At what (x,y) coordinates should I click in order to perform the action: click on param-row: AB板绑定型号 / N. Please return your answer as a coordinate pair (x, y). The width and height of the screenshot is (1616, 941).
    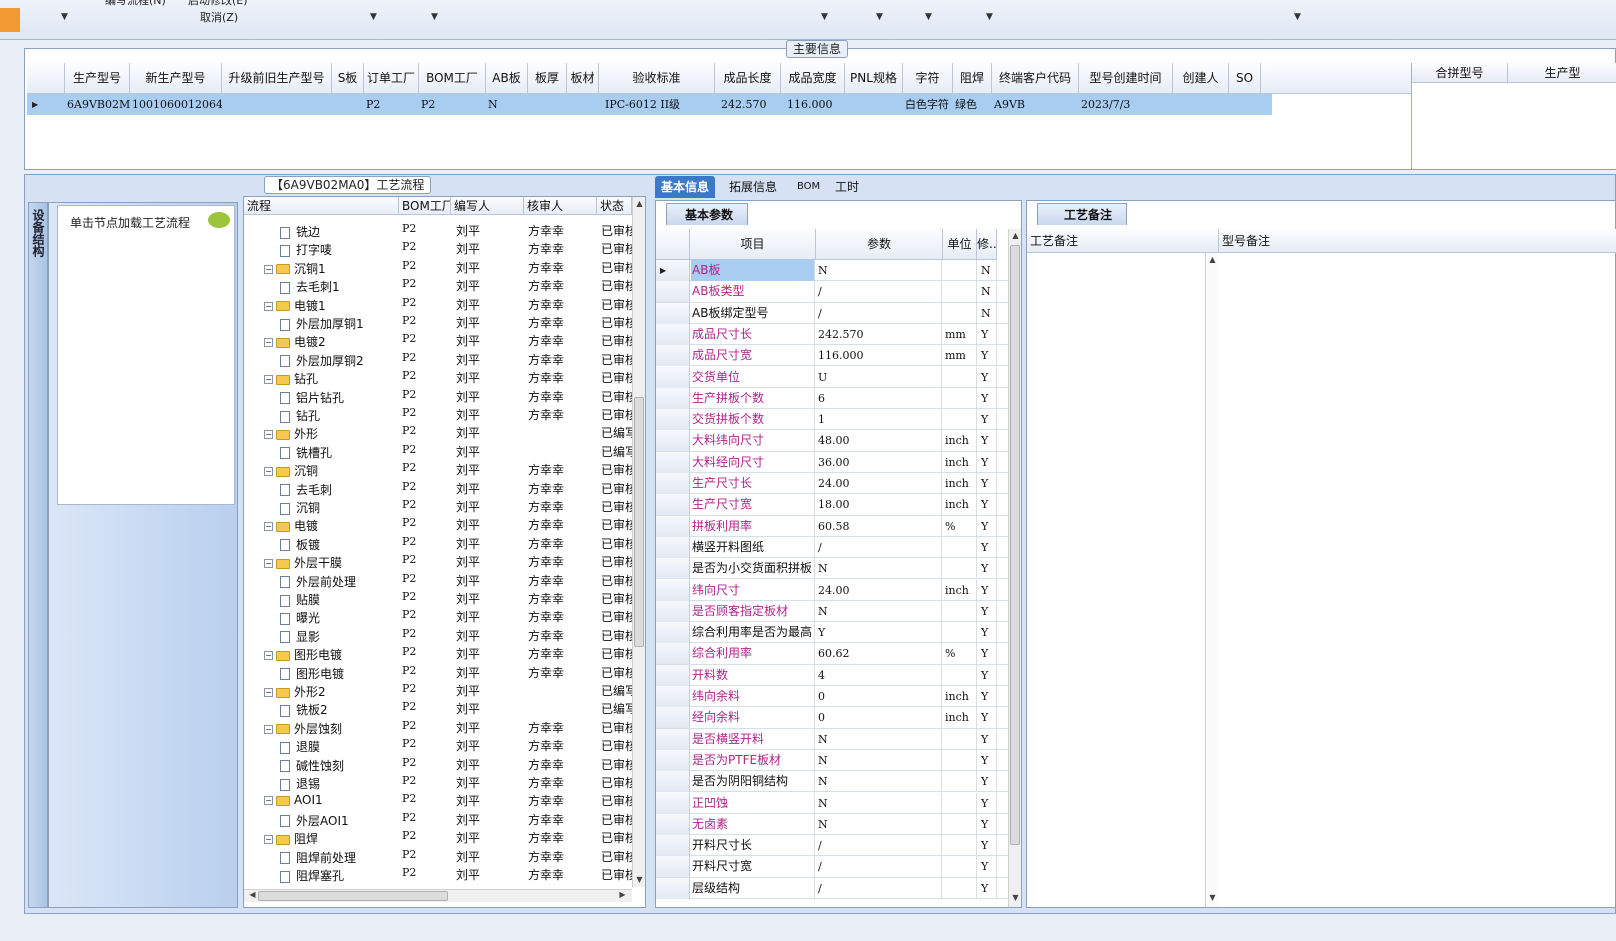
    Looking at the image, I should click on (832, 313).